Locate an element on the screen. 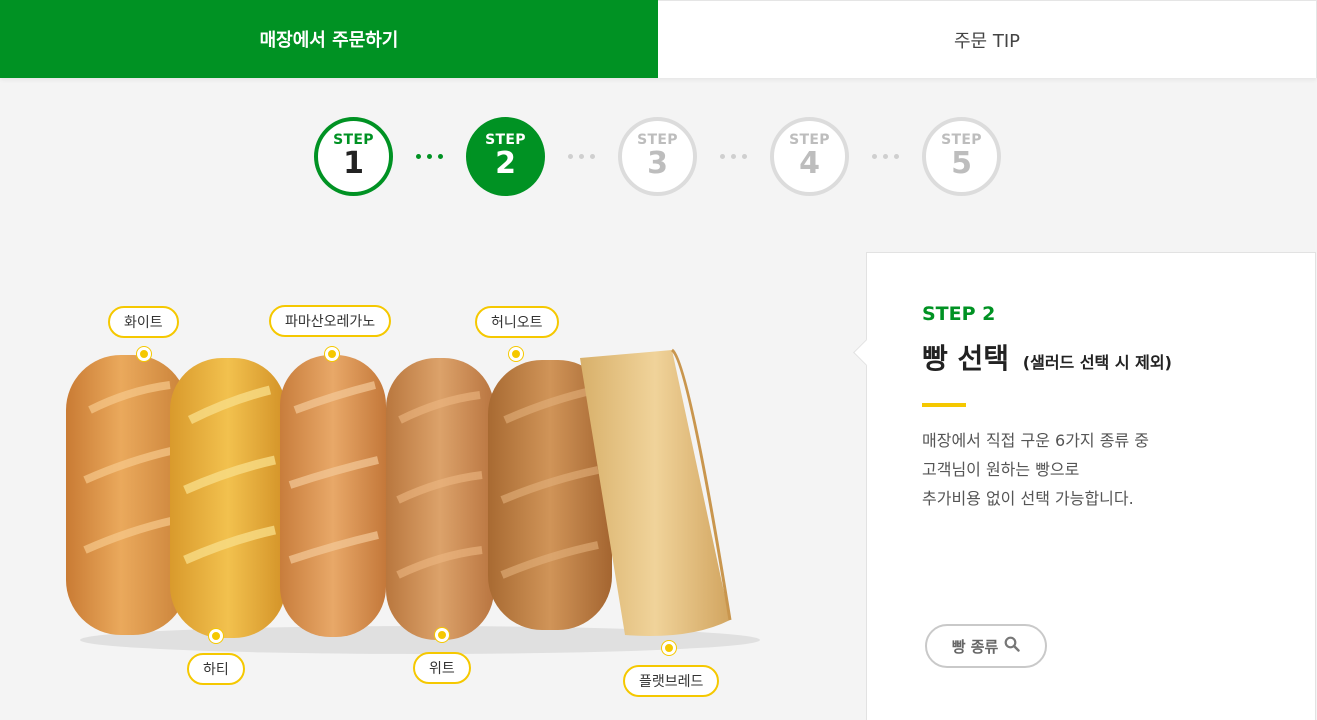 Image resolution: width=1317 pixels, height=720 pixels. card-title-text: 빵 선택 is located at coordinates (966, 358).